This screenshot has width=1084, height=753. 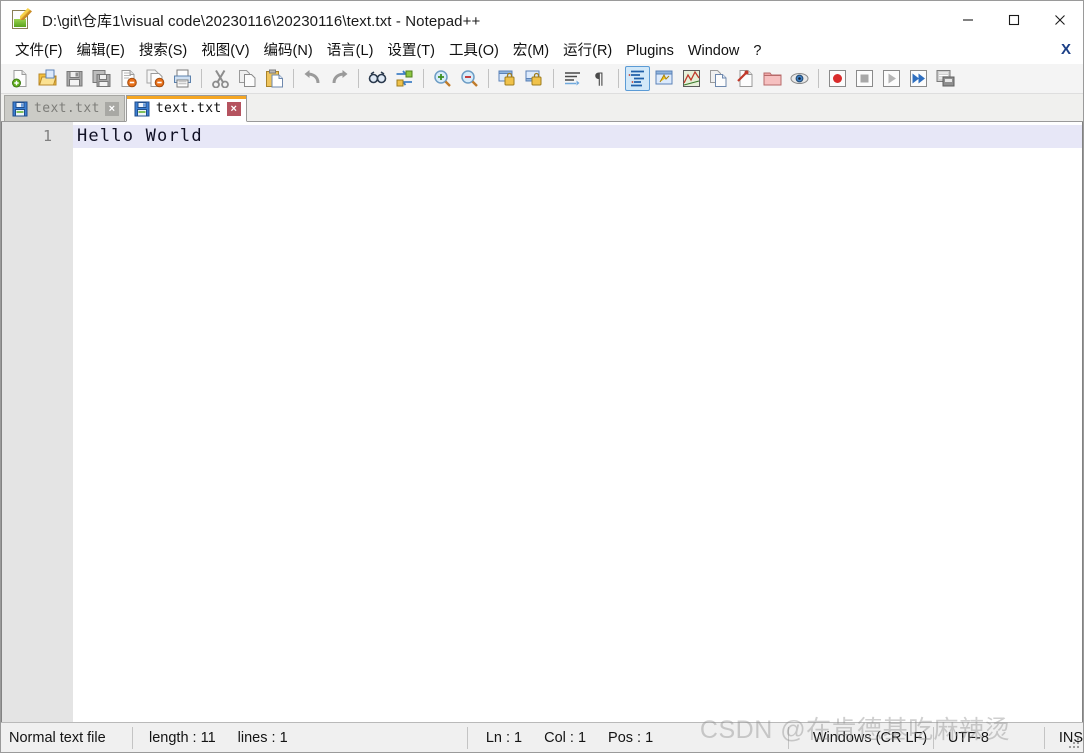 I want to click on sync-vertical-scroll-icon, so click(x=507, y=78).